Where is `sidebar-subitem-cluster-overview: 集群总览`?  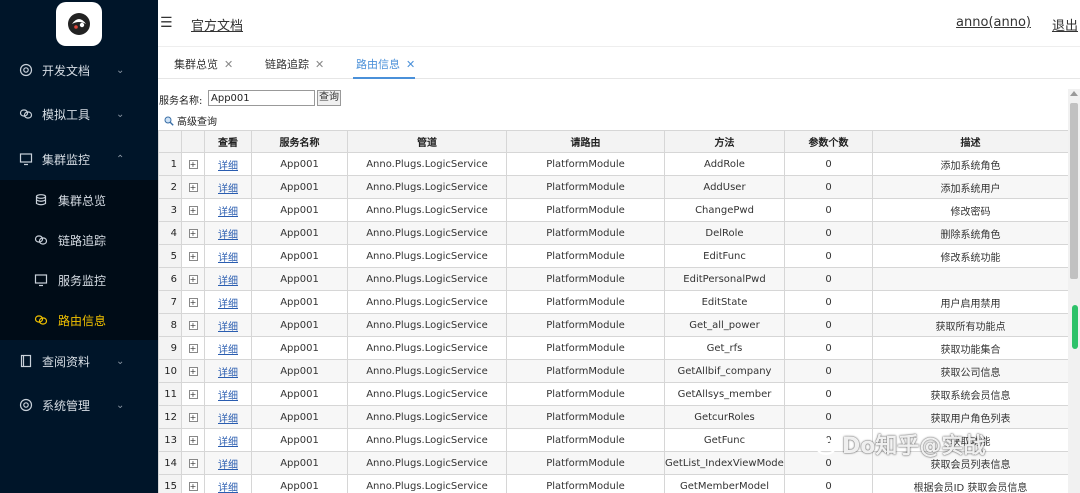 sidebar-subitem-cluster-overview: 集群总览 is located at coordinates (79, 200).